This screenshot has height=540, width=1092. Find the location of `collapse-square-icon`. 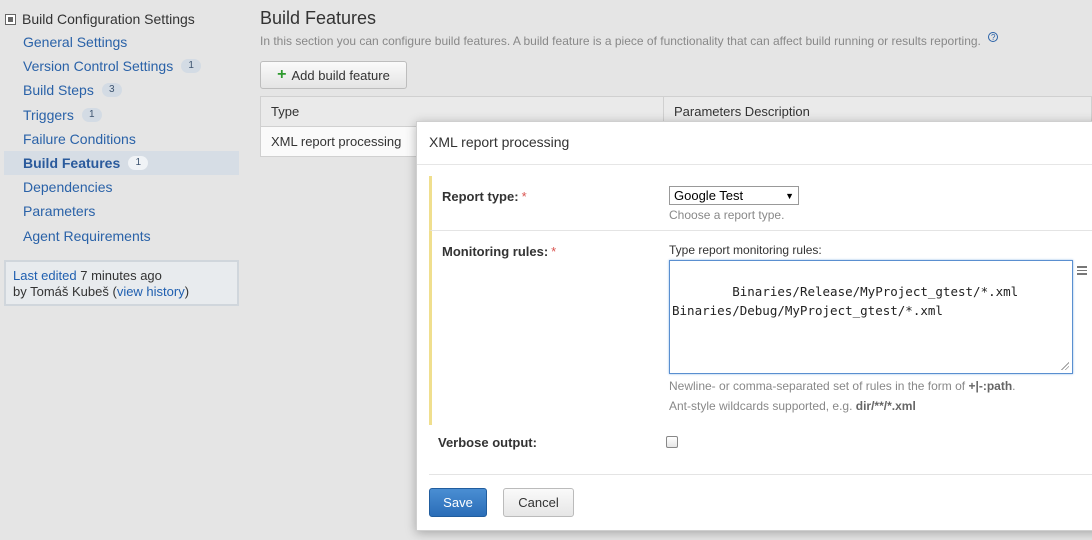

collapse-square-icon is located at coordinates (10, 19).